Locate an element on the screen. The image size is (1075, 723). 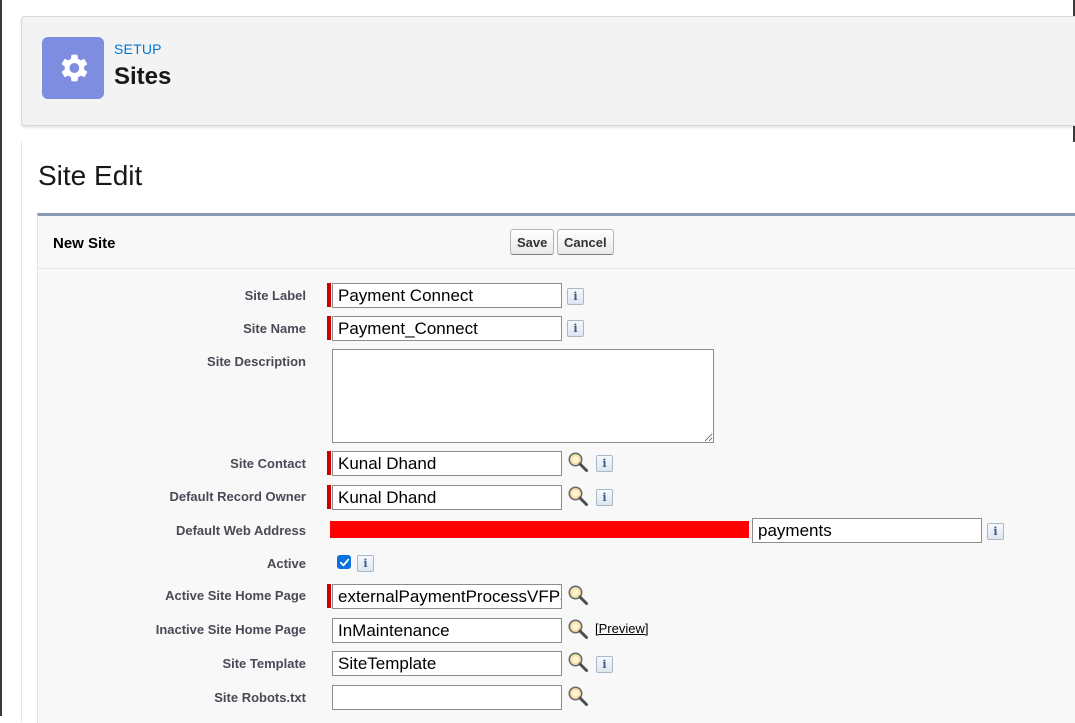
preview-link: [Preview] is located at coordinates (621, 628).